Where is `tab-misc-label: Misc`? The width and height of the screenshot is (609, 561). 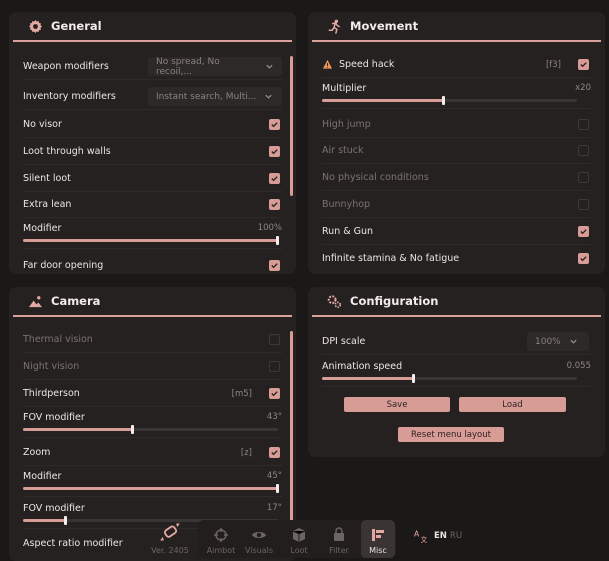
tab-misc-label: Misc is located at coordinates (378, 550).